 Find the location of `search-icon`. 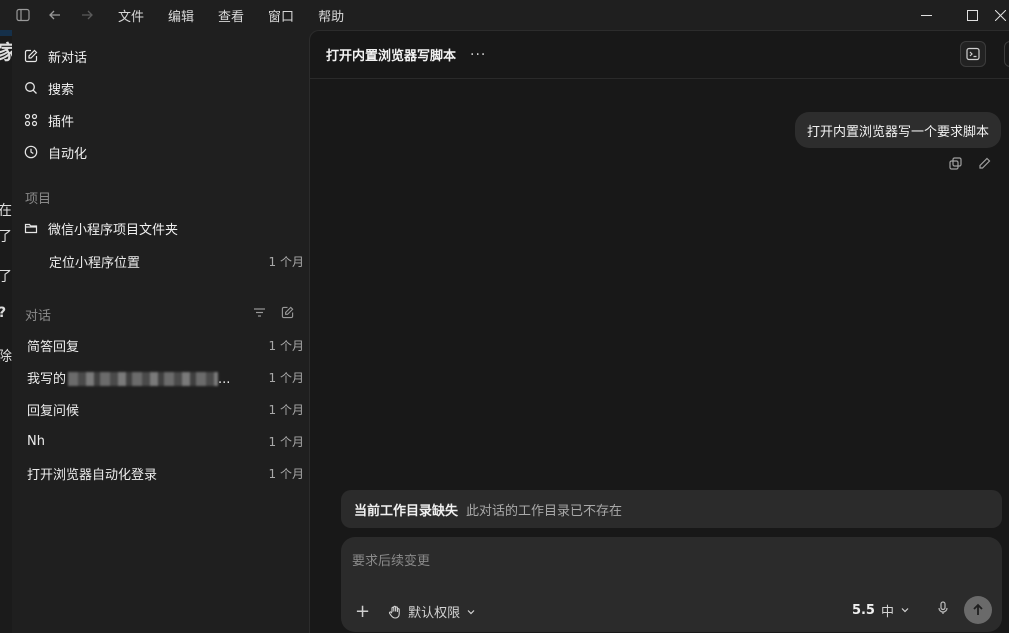

search-icon is located at coordinates (31, 88).